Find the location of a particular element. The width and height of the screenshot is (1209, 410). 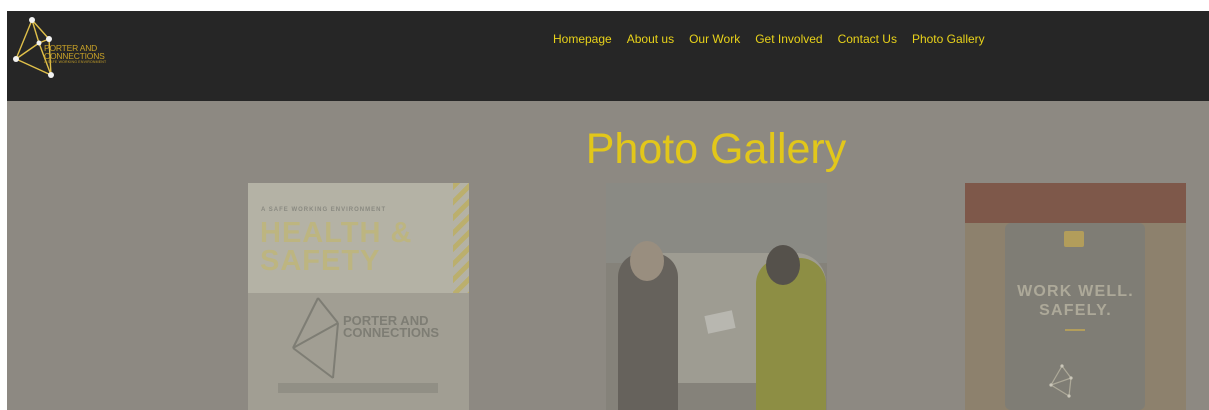

gallery-image-work-well: WORK WELL. SAFELY. is located at coordinates (1075, 296).